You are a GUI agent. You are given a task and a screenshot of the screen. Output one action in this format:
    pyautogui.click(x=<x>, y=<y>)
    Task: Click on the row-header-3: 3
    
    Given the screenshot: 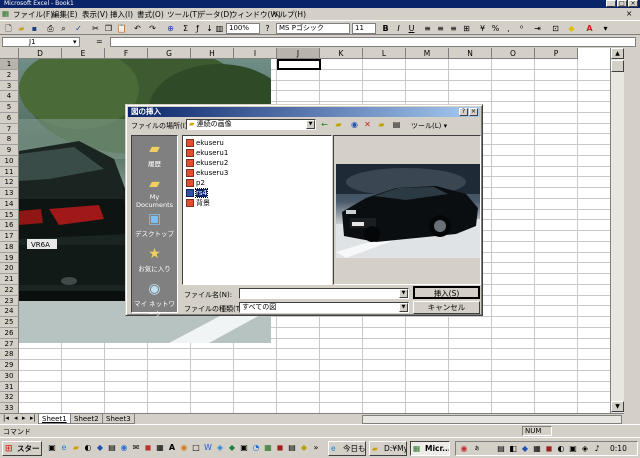 What is the action you would take?
    pyautogui.click(x=9, y=86)
    